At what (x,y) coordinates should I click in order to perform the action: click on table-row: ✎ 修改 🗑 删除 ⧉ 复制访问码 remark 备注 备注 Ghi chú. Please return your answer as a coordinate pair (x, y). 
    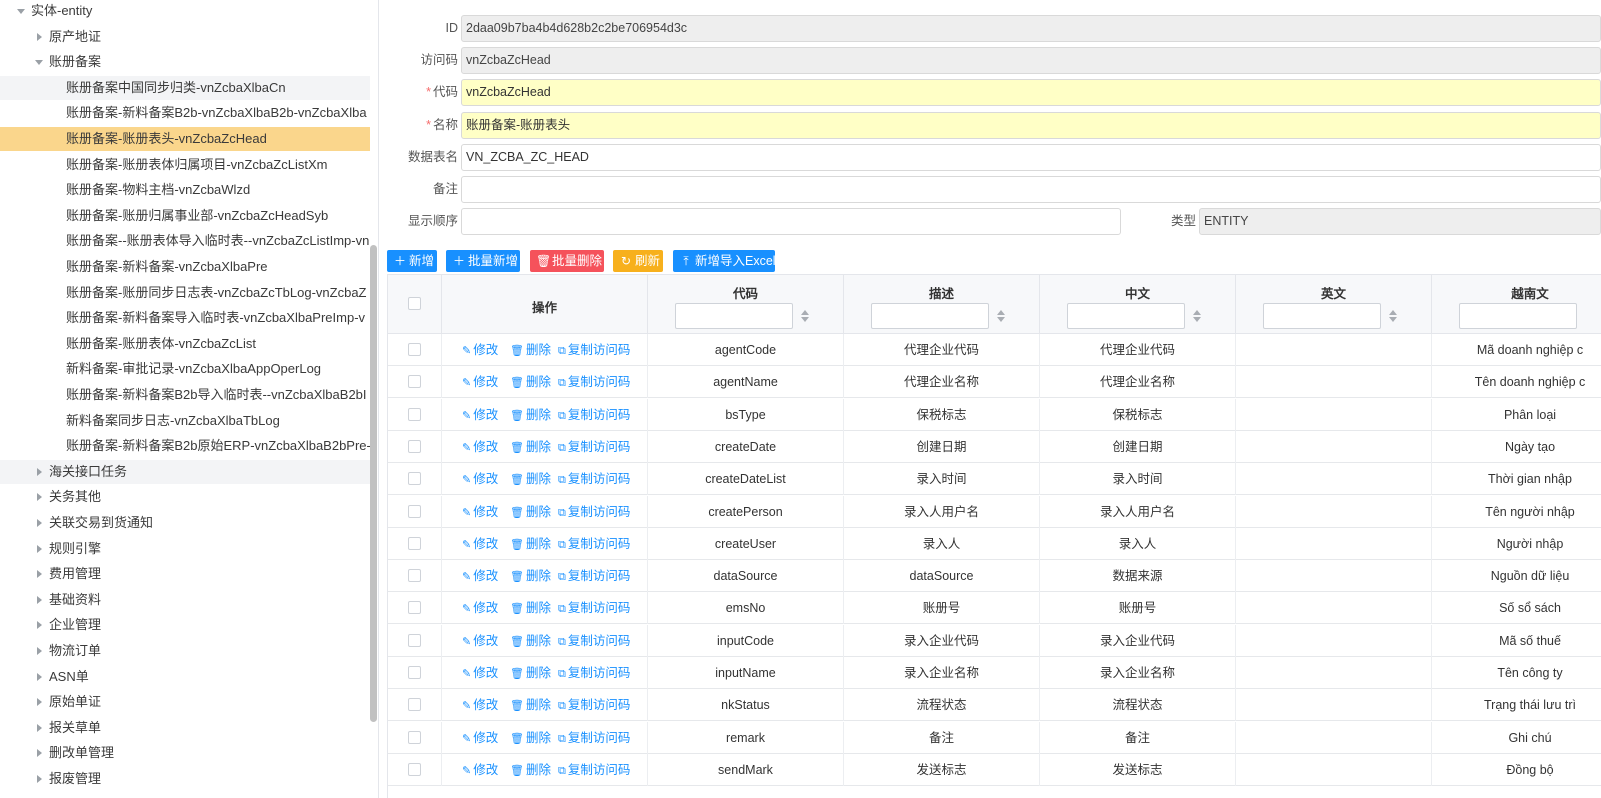
    Looking at the image, I should click on (994, 737).